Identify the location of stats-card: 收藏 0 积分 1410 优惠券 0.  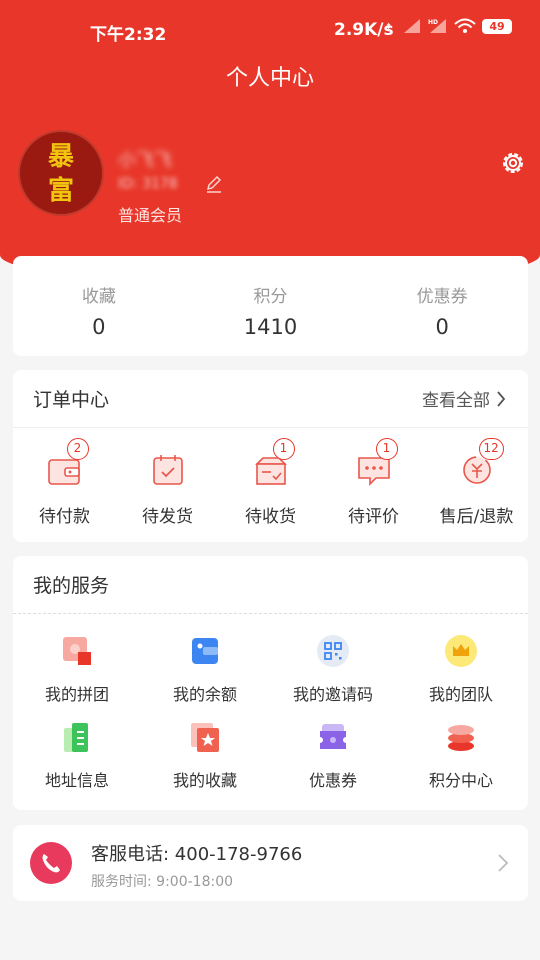
(270, 306).